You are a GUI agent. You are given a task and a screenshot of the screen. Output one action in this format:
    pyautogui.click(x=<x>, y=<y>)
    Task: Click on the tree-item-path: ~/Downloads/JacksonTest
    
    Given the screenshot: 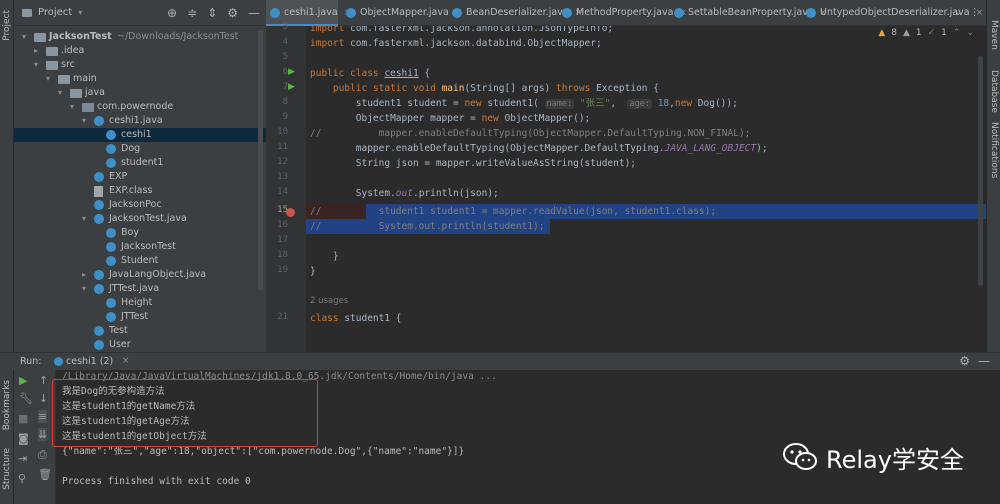 What is the action you would take?
    pyautogui.click(x=178, y=36)
    